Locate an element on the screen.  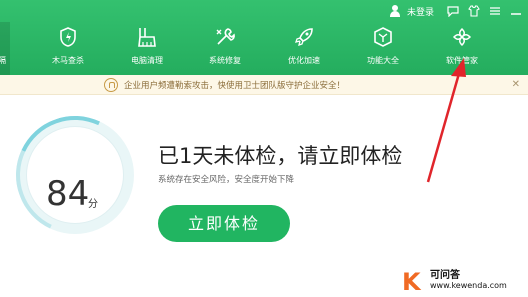
nav-item-label: 优化加速 is located at coordinates (304, 60).